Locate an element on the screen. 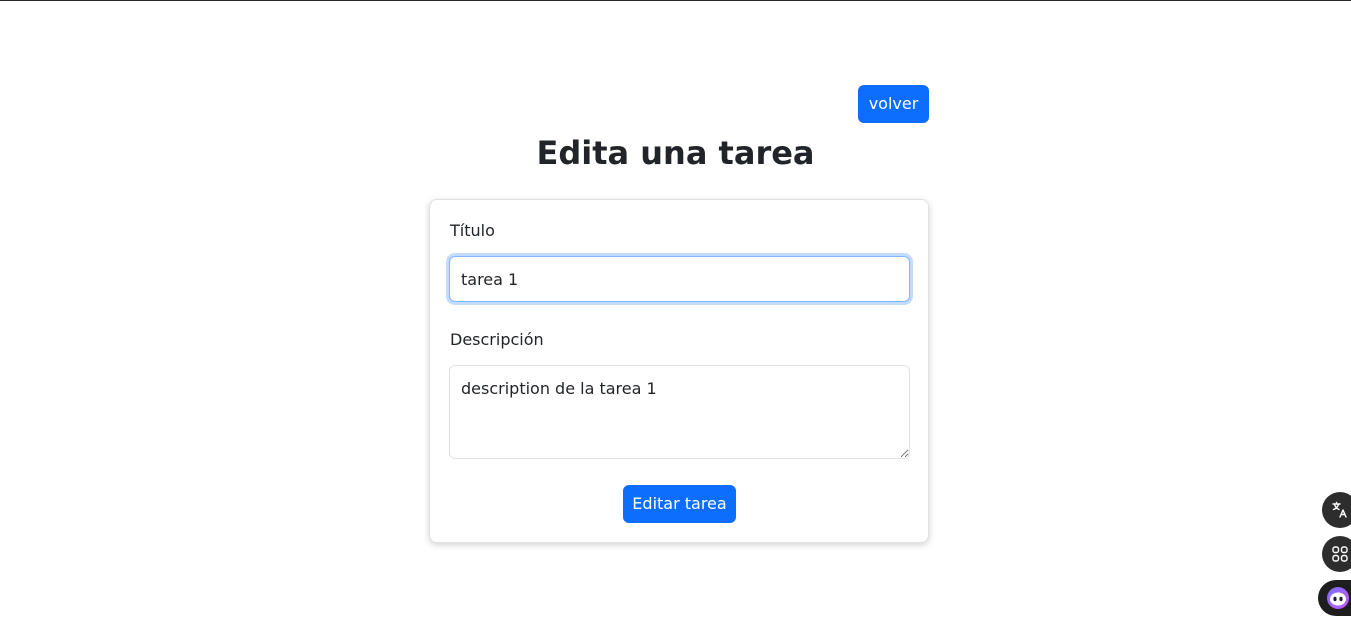 The width and height of the screenshot is (1351, 620). assistant-button is located at coordinates (1334, 598).